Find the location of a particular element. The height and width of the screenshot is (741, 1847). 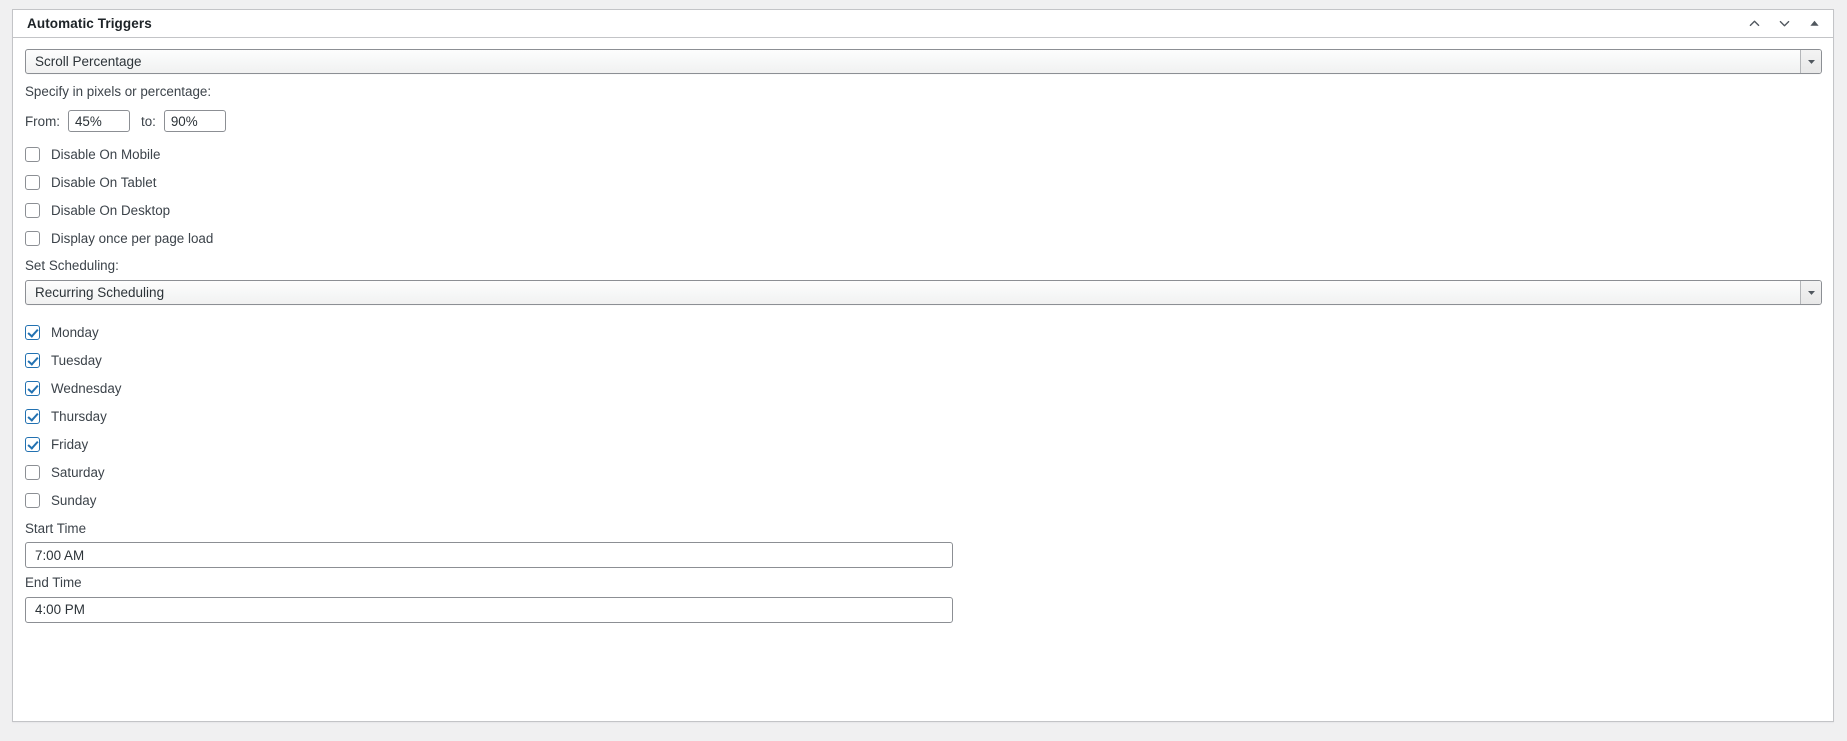

checkbox-label-monday: Monday is located at coordinates (75, 333).